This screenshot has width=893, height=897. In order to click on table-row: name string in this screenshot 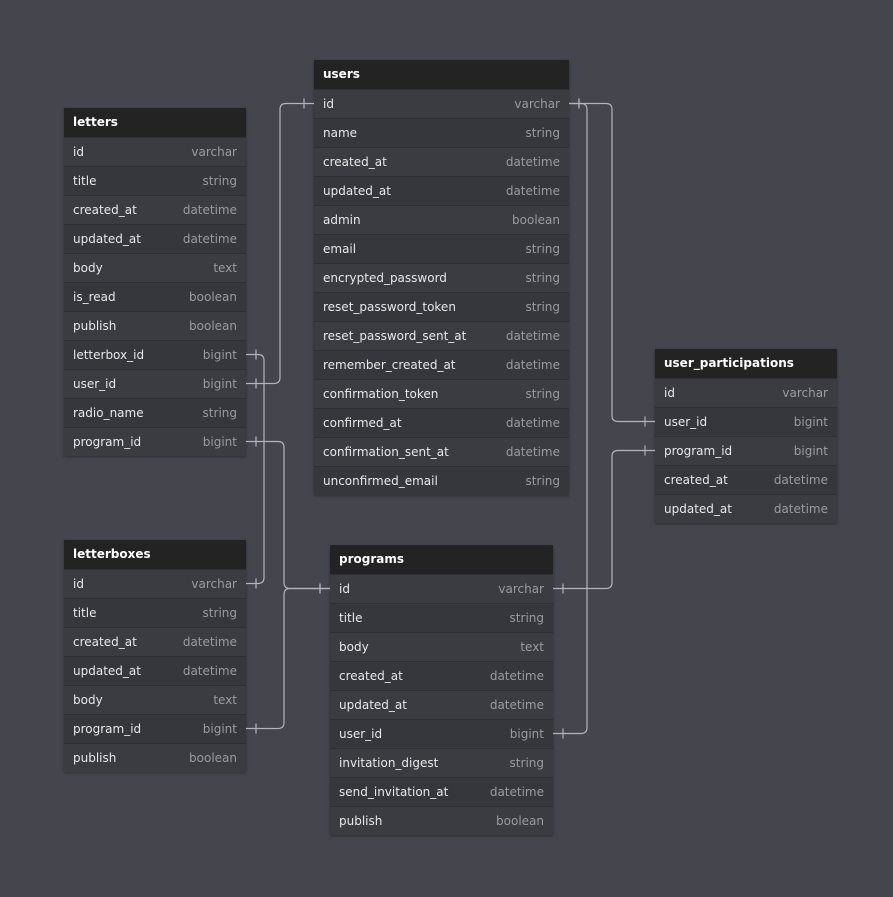, I will do `click(441, 132)`.